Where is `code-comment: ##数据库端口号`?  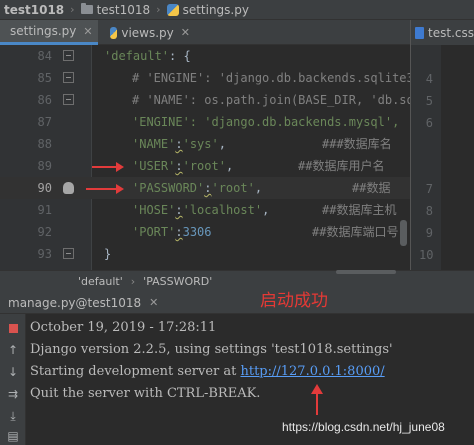
code-comment: ##数据库端口号 is located at coordinates (355, 232).